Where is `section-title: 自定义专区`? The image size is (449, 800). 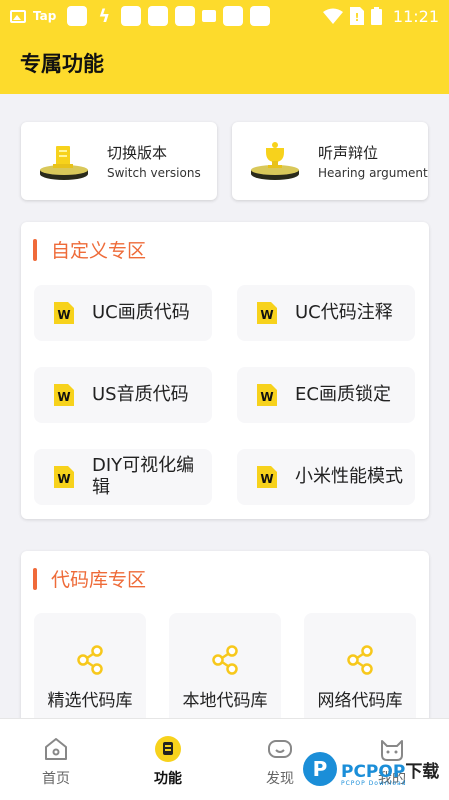 section-title: 自定义专区 is located at coordinates (99, 251).